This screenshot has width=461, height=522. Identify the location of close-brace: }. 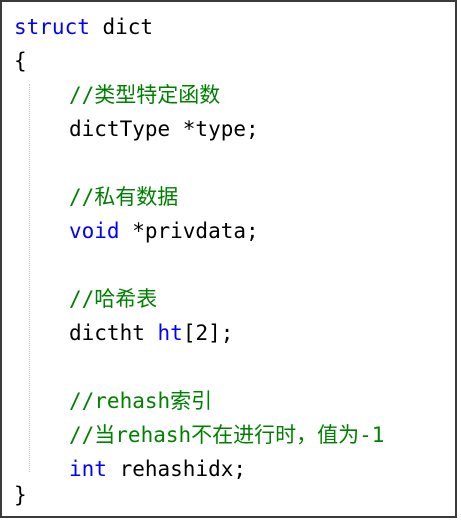
(20, 495).